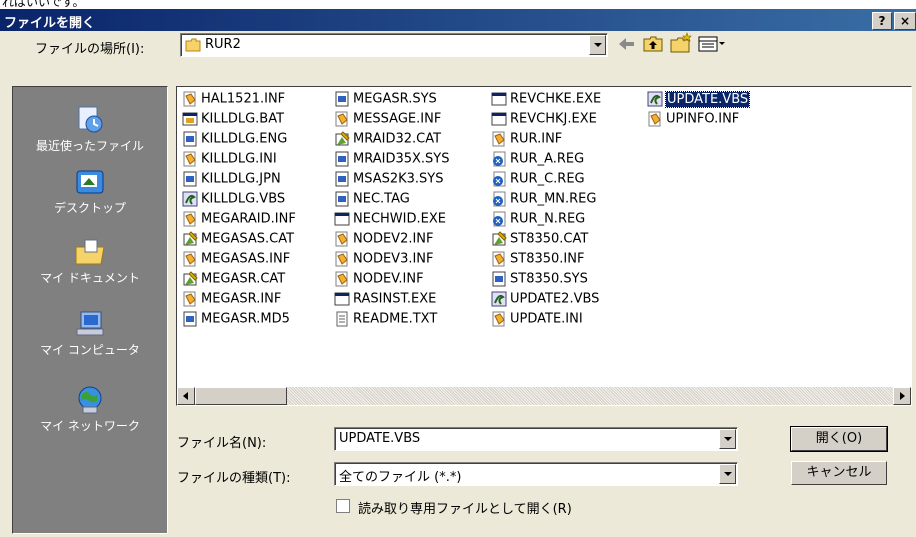 The image size is (916, 537). Describe the element at coordinates (90, 129) in the screenshot. I see `place-recent: 最近使ったファイル` at that location.